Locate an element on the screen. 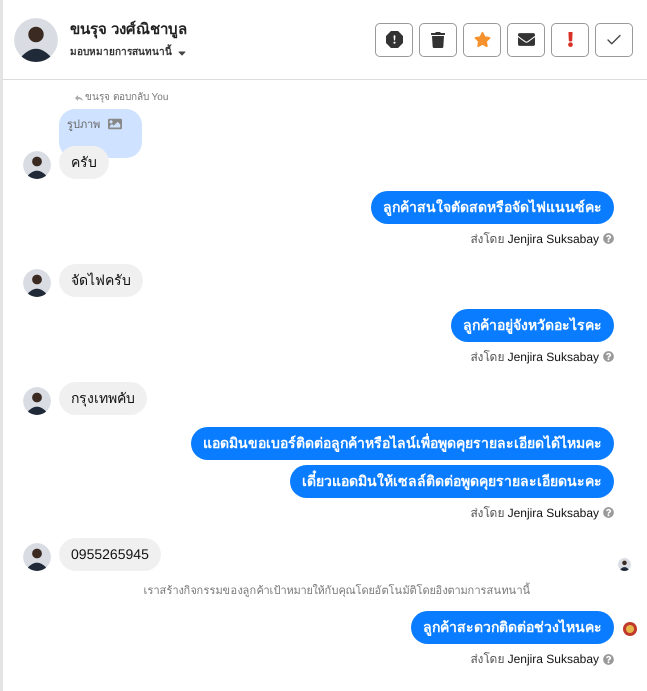 This screenshot has height=691, width=647. message-bubble: แอดมินขอเบอร์ติดต่อลูกค้าหรือไลน์เพื่อพูดคุยรายละเอียดได้ไหมคะ is located at coordinates (402, 443).